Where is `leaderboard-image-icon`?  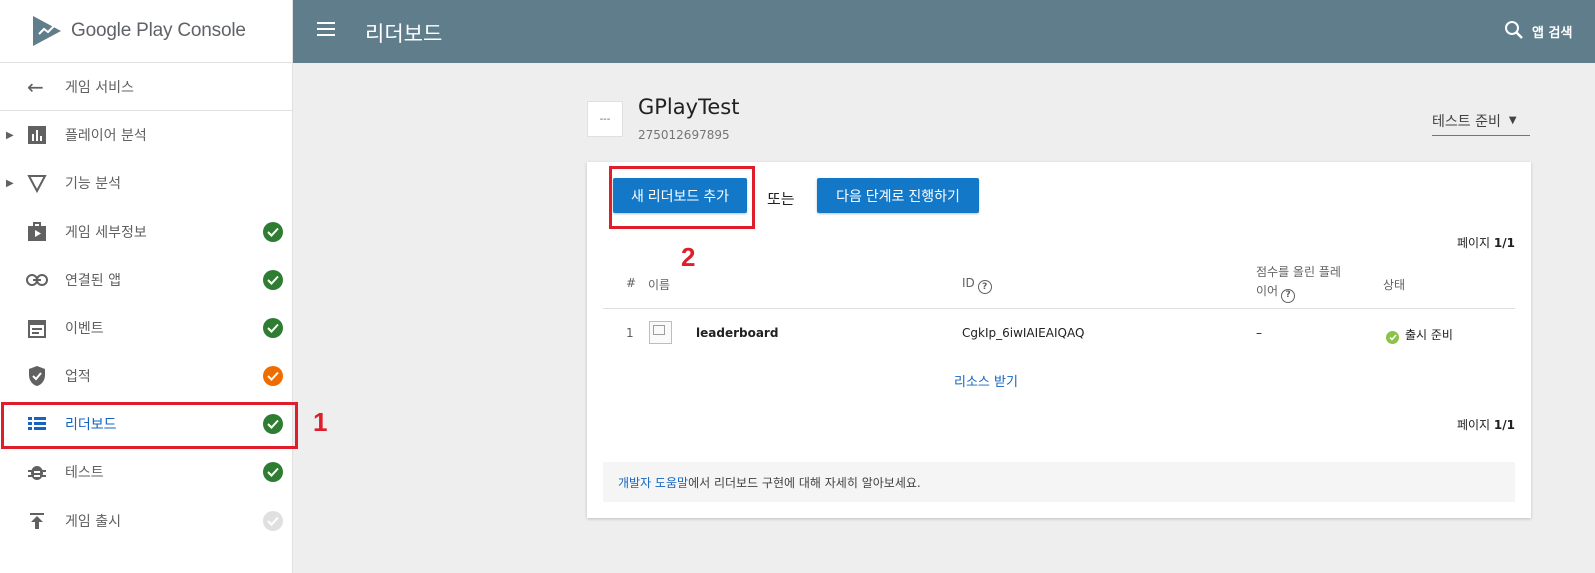
leaderboard-image-icon is located at coordinates (660, 332).